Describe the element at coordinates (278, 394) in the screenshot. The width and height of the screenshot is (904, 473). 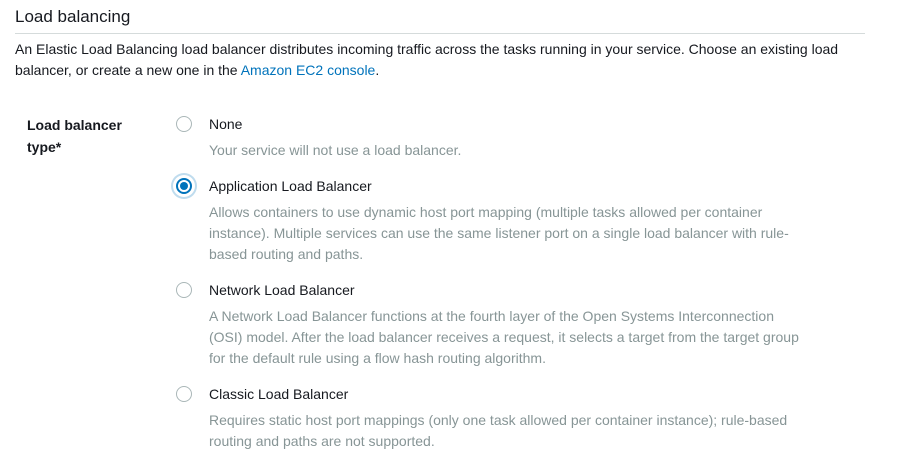
I see `option-classic-load-balancer-label: Classic Load Balancer` at that location.